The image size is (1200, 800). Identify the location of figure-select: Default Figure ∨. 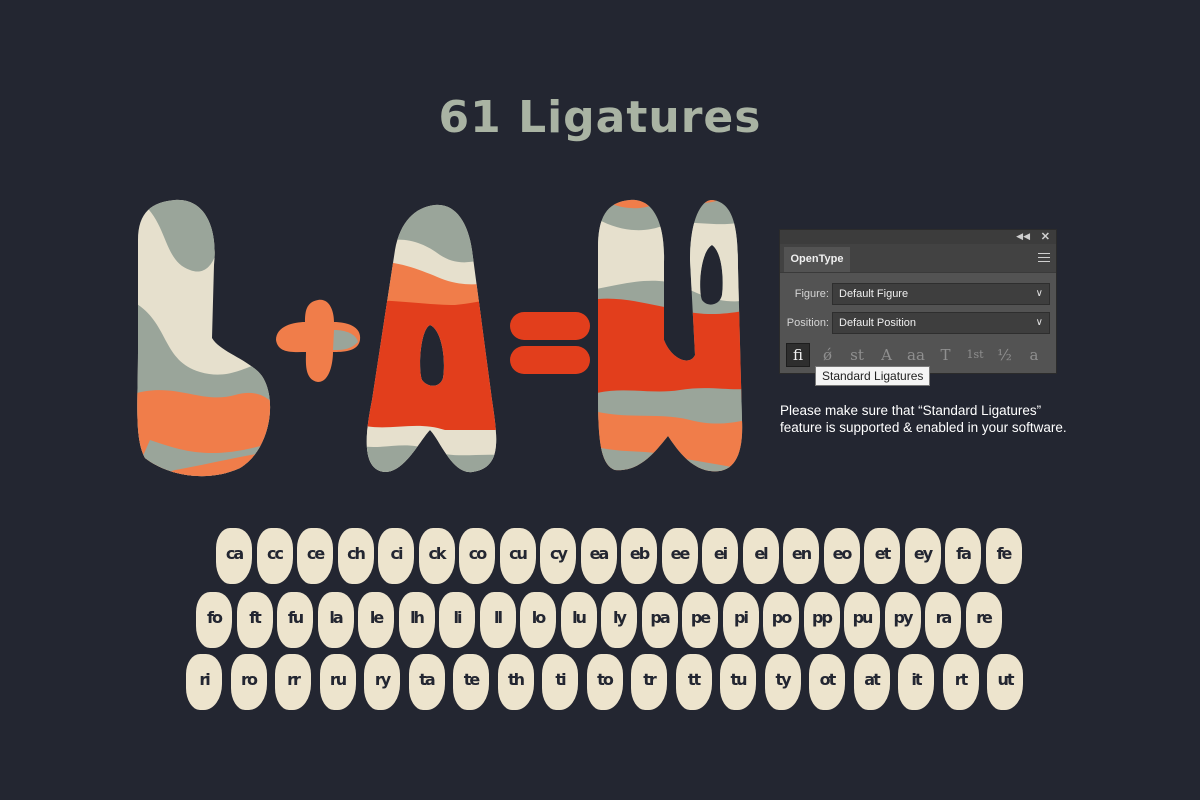
(941, 294).